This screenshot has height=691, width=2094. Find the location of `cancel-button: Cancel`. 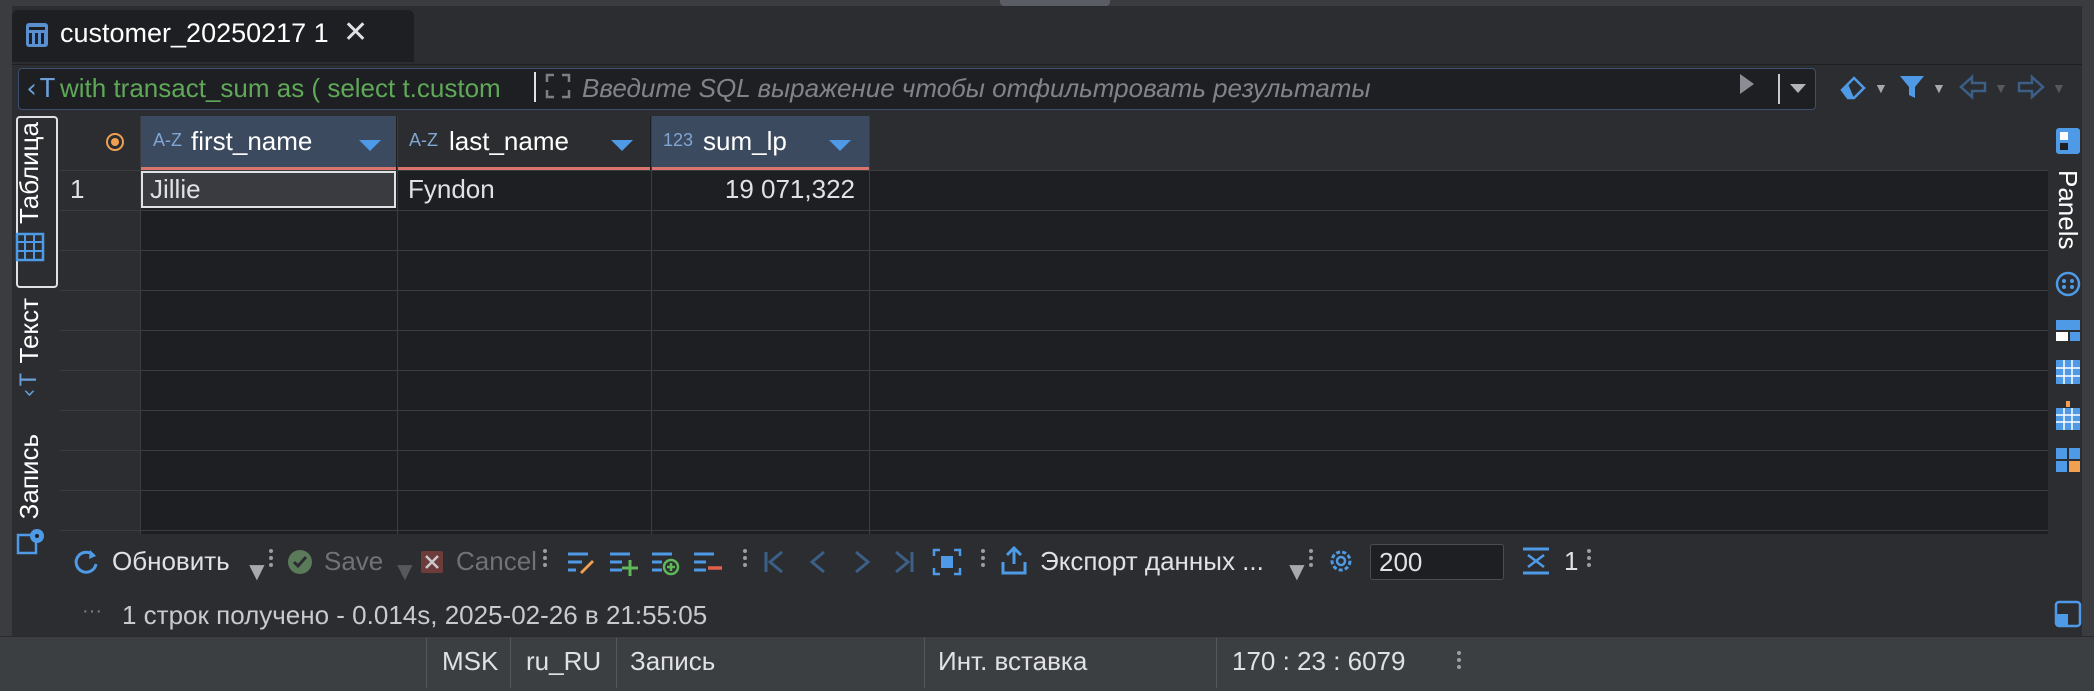

cancel-button: Cancel is located at coordinates (496, 561).